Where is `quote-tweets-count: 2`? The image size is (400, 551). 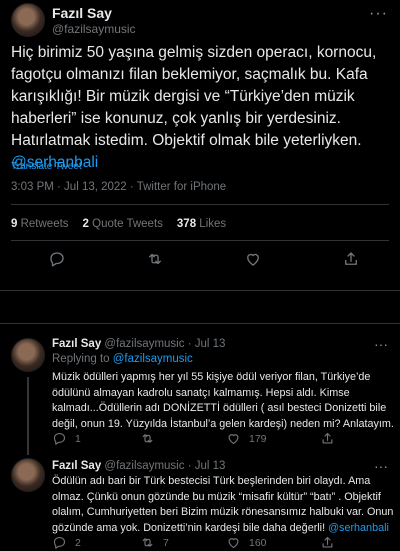
quote-tweets-count: 2 is located at coordinates (85, 224).